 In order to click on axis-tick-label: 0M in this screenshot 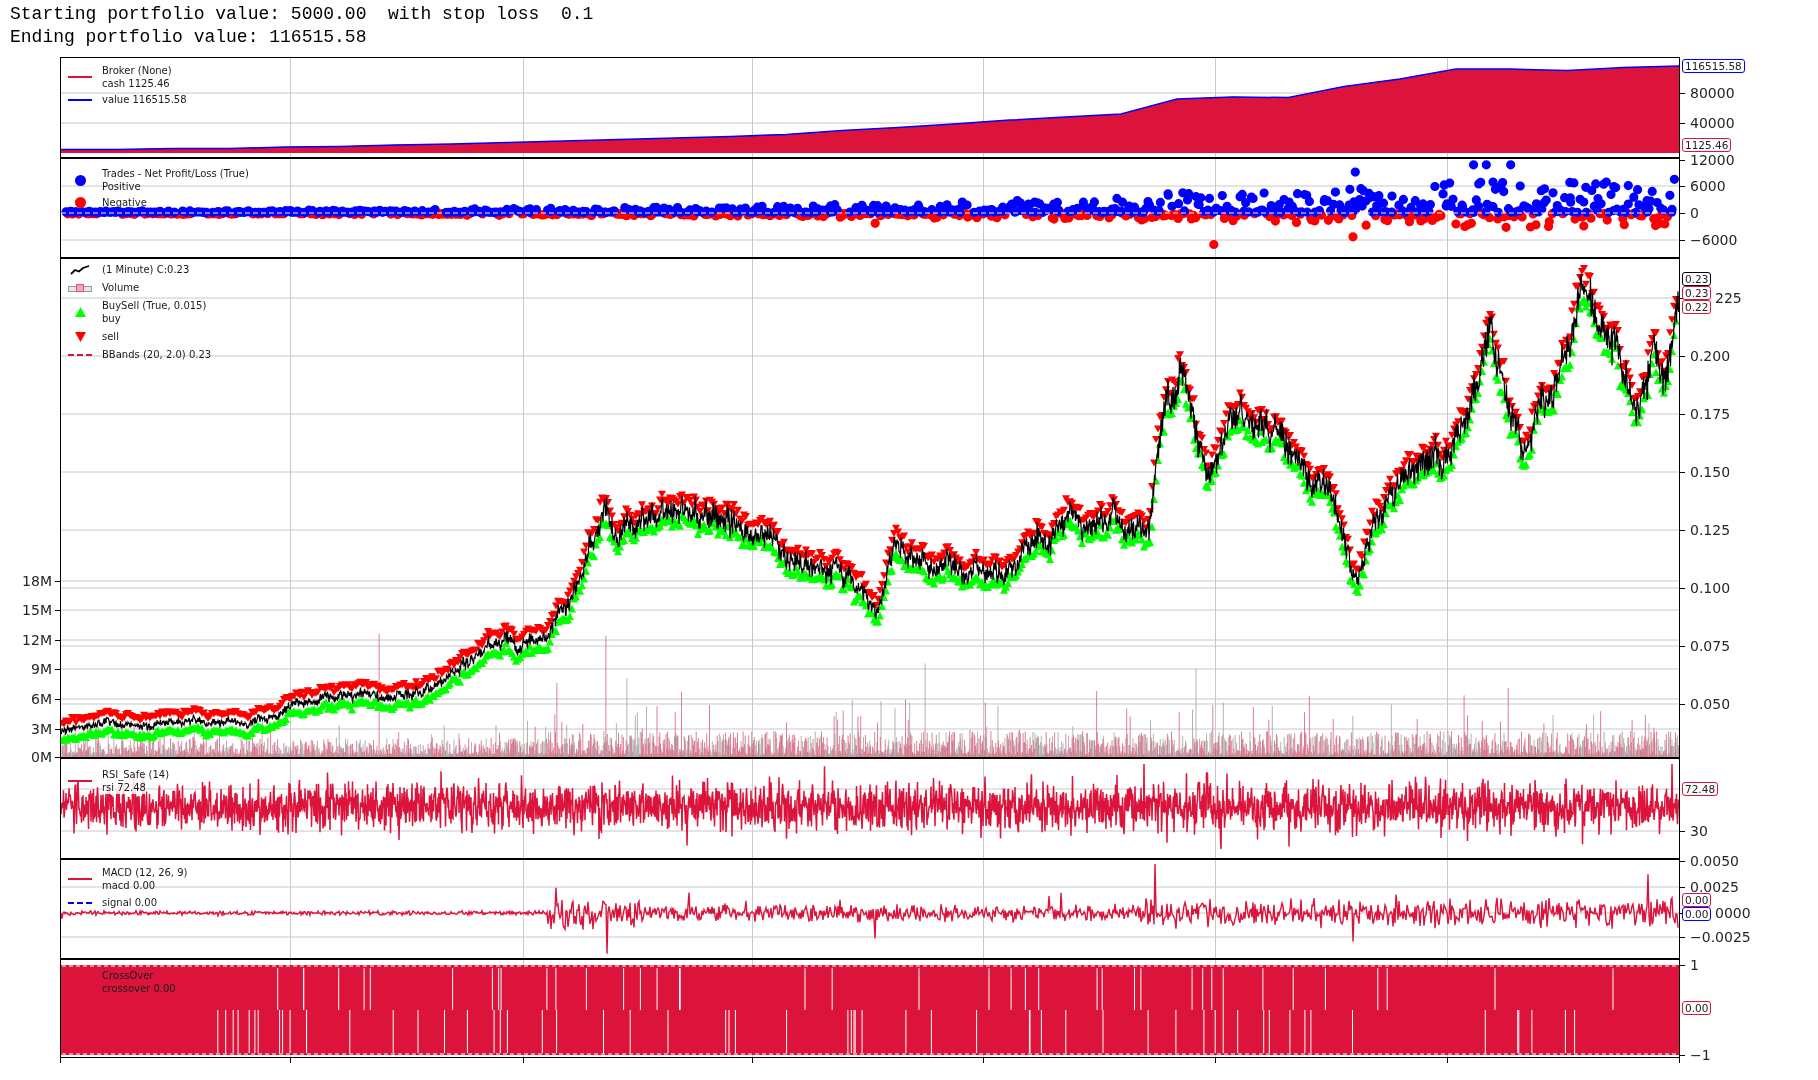, I will do `click(41, 757)`.